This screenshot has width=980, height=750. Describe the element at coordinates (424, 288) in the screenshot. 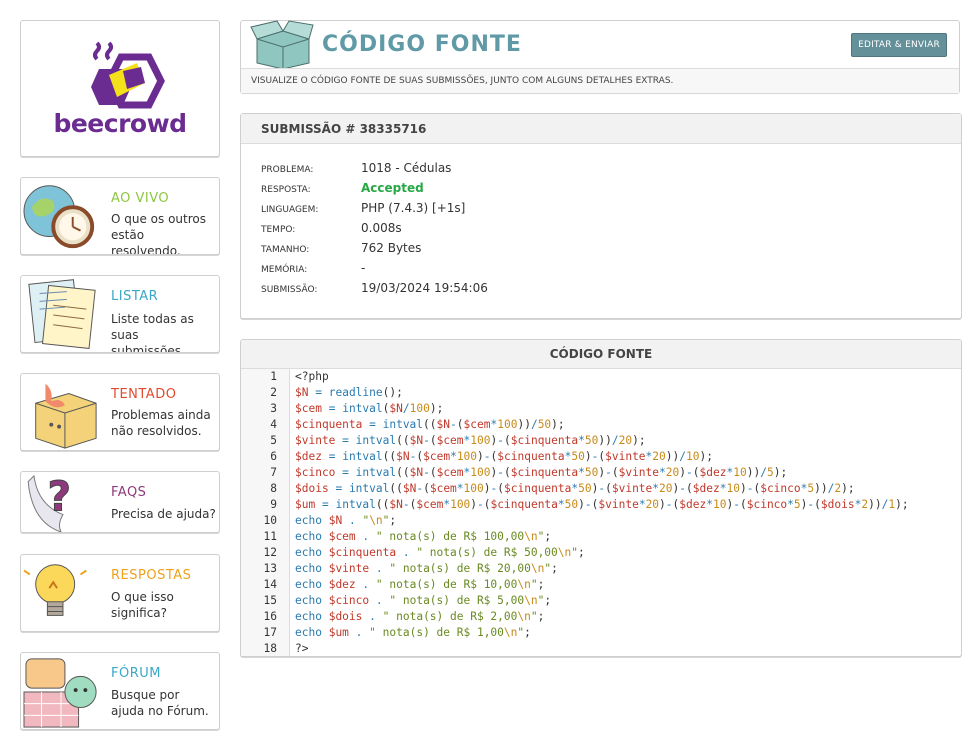

I see `field-value: 19/03/2024 19:54:06` at that location.